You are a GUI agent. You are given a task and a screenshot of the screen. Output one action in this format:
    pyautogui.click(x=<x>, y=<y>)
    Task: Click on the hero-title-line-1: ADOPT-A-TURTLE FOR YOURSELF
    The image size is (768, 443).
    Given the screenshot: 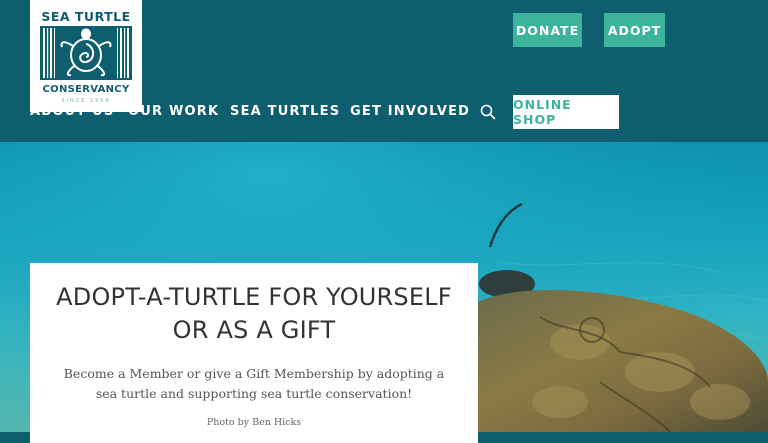 What is the action you would take?
    pyautogui.click(x=254, y=297)
    